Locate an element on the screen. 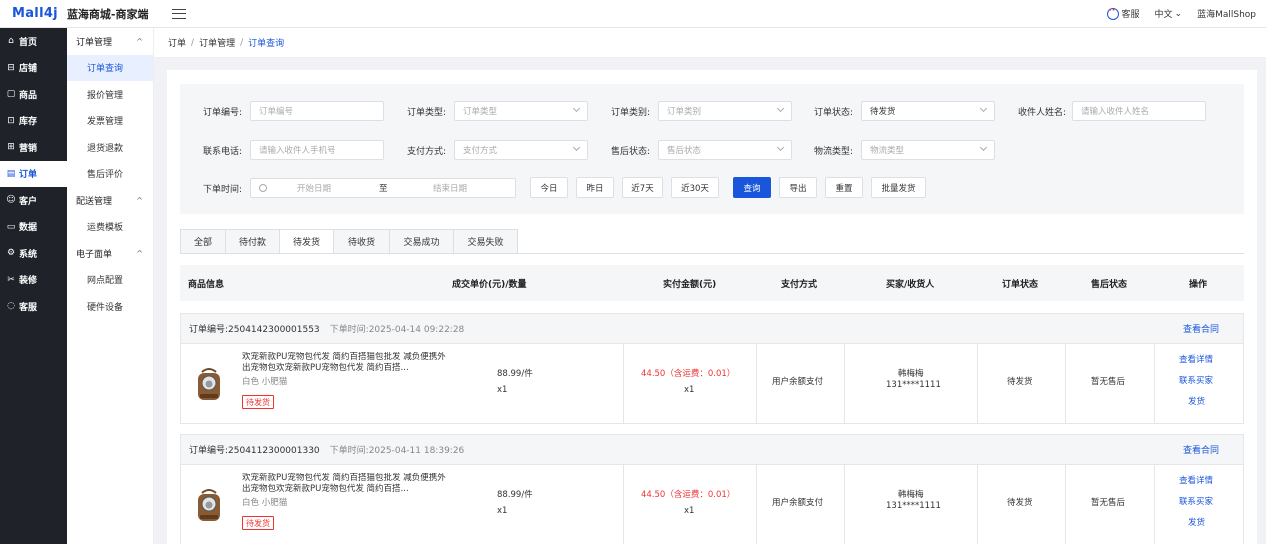  submenu-outlet: 网点配置 is located at coordinates (110, 280).